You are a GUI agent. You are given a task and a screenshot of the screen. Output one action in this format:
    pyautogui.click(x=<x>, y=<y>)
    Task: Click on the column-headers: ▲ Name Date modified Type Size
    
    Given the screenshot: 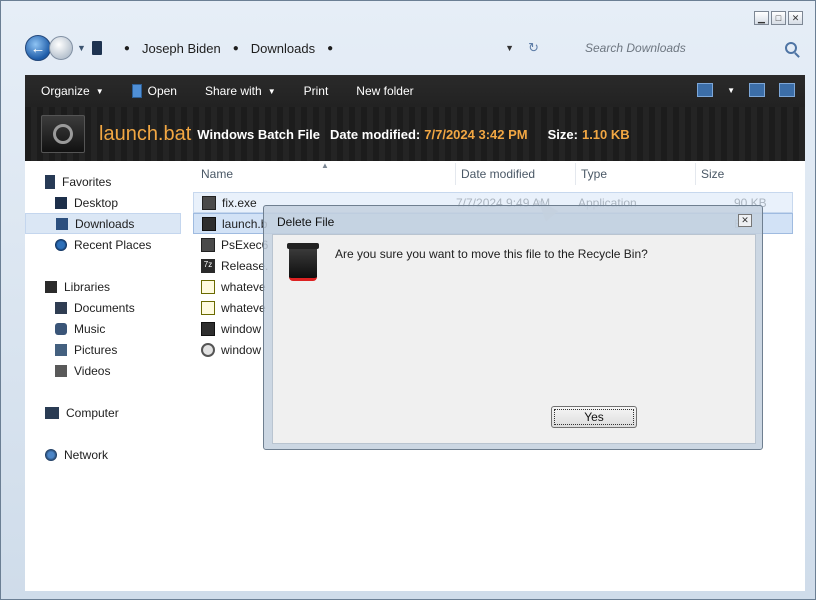 What is the action you would take?
    pyautogui.click(x=499, y=174)
    